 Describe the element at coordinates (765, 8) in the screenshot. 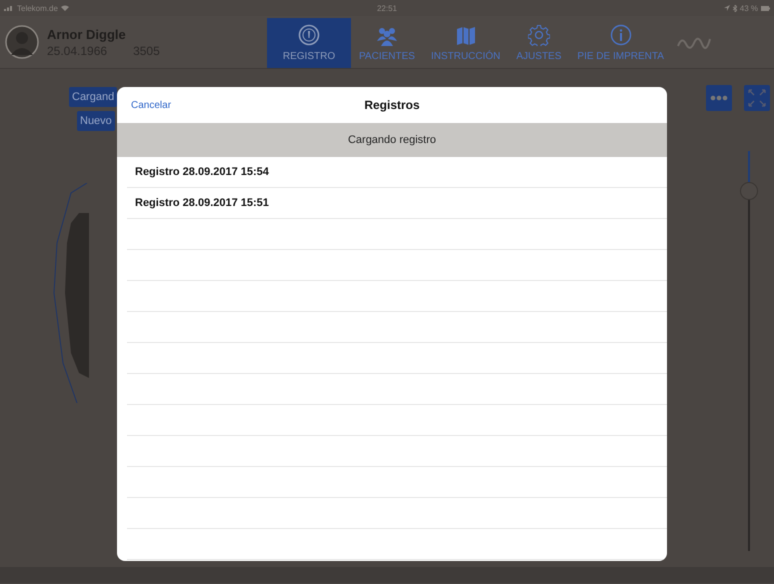

I see `battery-icon` at that location.